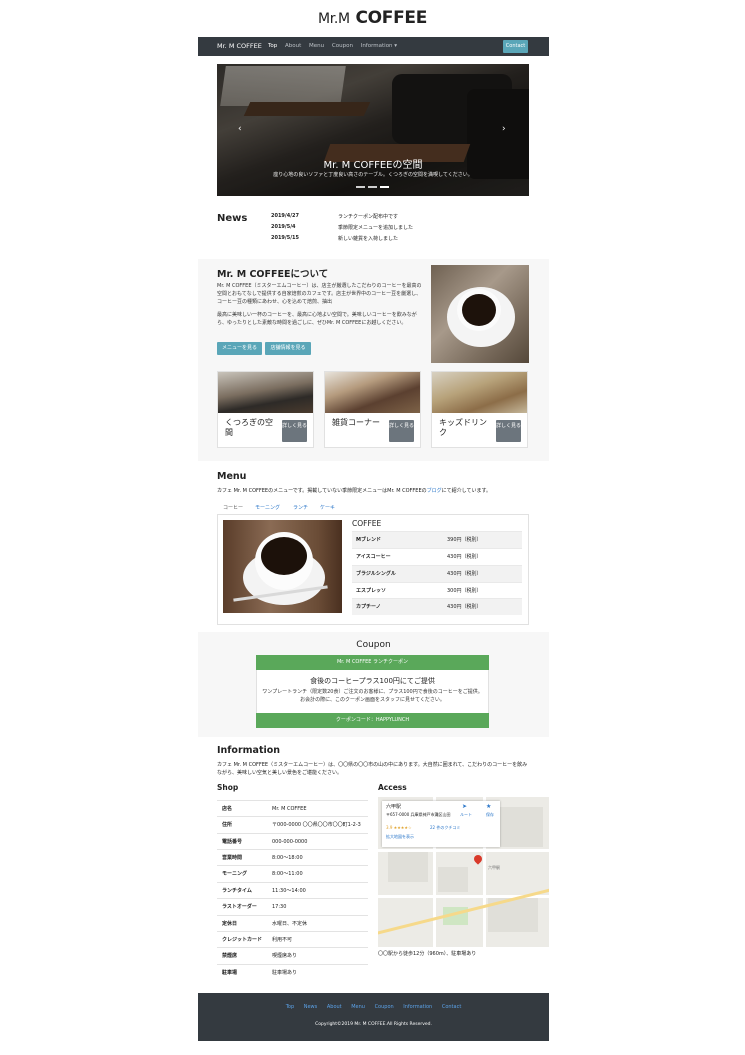 The width and height of the screenshot is (745, 1055). What do you see at coordinates (373, 175) in the screenshot?
I see `hero-subtitle: 座り心地の良いソファと丁度良い高さのテーブル。くつろぎの空間を満喫してください。` at bounding box center [373, 175].